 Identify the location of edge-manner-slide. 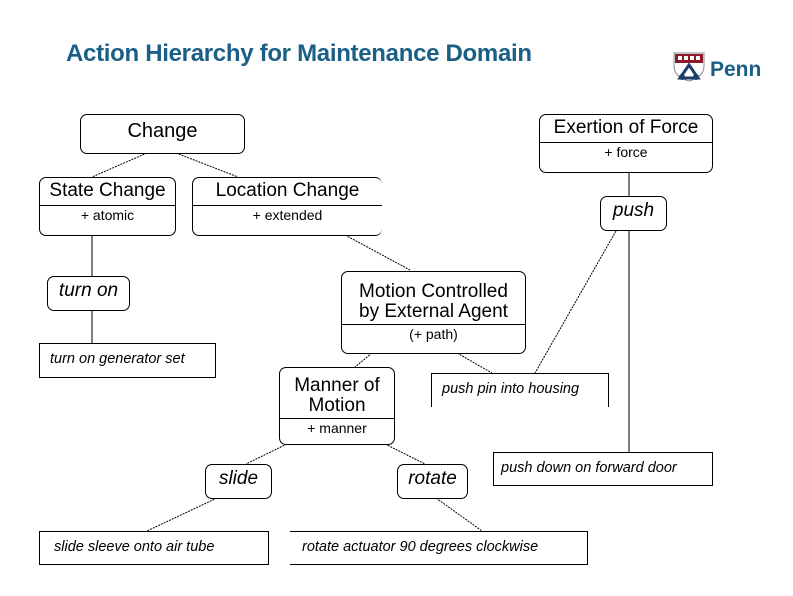
(266, 454).